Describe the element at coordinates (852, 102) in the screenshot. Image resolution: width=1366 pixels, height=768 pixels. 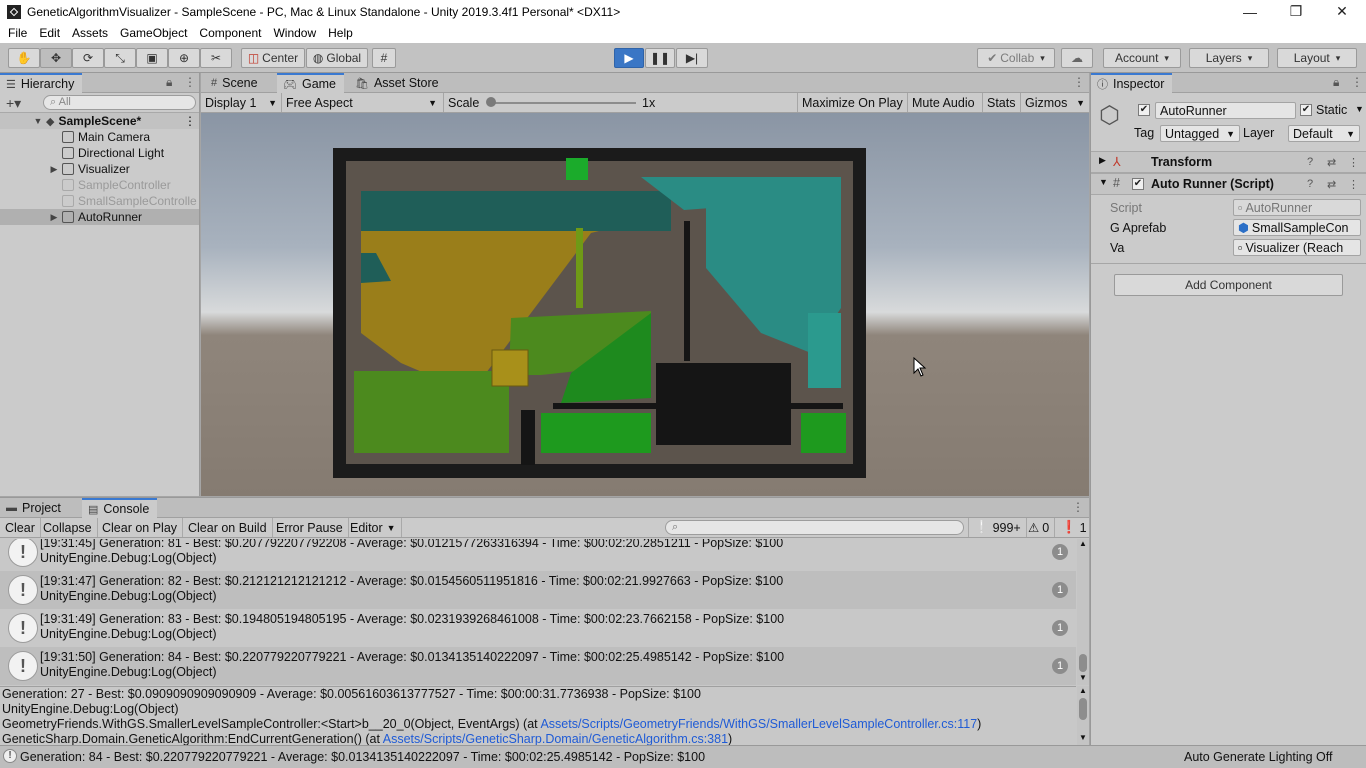
I see `maximize-on-play-toggle: Maximize On Play` at that location.